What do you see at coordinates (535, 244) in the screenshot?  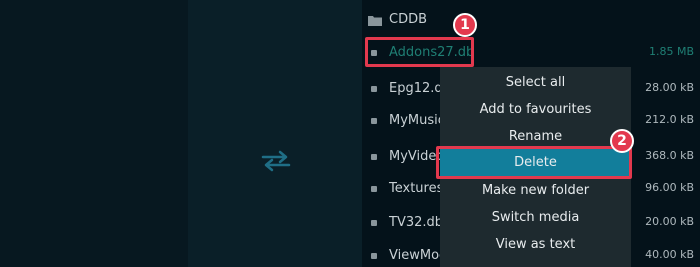 I see `menu-item-view-as-text: View as text` at bounding box center [535, 244].